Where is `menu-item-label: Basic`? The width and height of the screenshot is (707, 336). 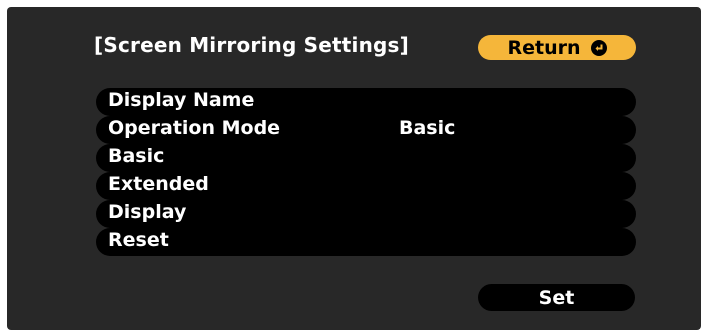 menu-item-label: Basic is located at coordinates (136, 156).